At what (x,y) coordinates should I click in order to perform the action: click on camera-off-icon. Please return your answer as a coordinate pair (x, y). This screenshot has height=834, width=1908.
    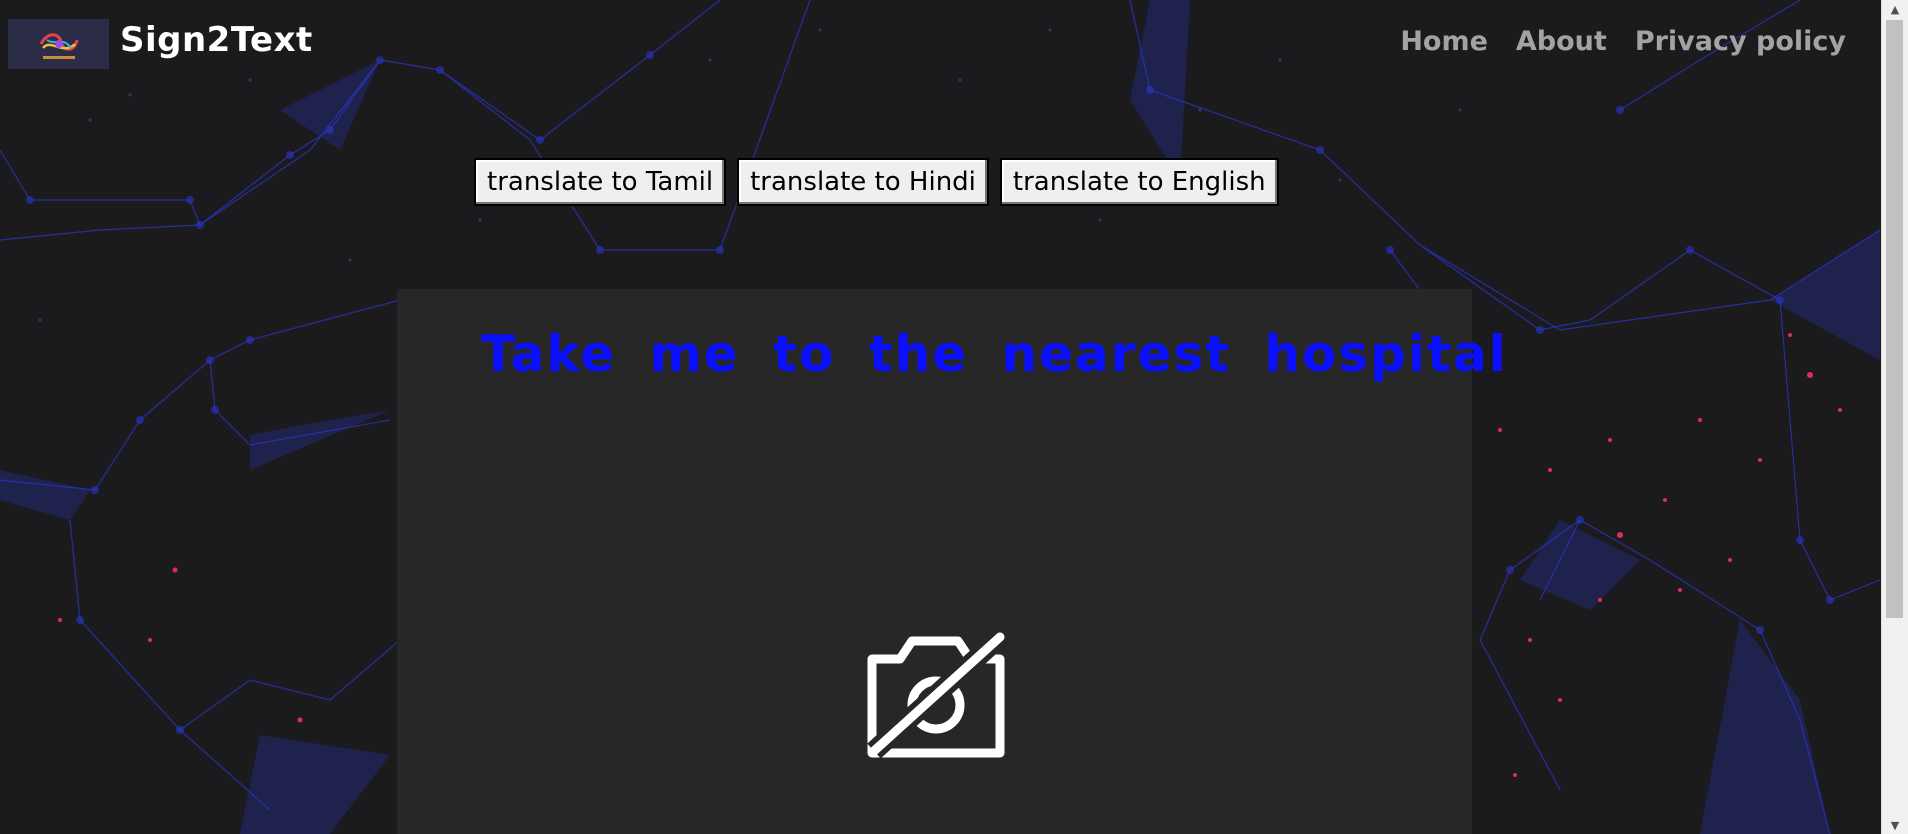
    Looking at the image, I should click on (937, 694).